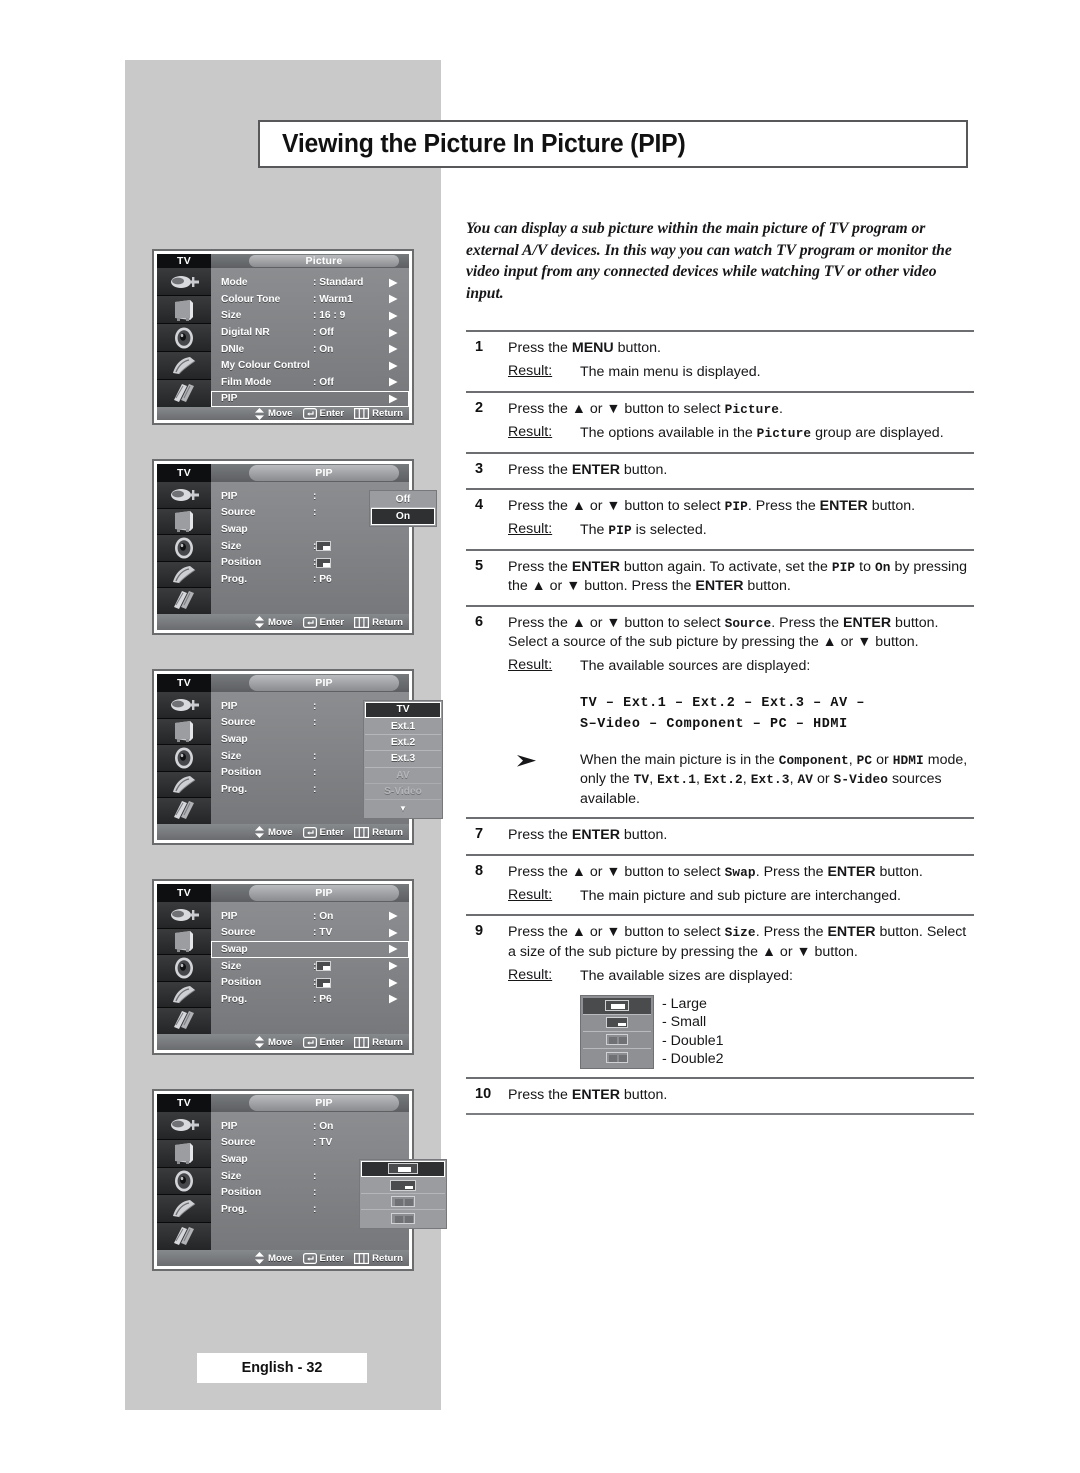 This screenshot has height=1473, width=1080. I want to click on osd-popup-option: On, so click(403, 516).